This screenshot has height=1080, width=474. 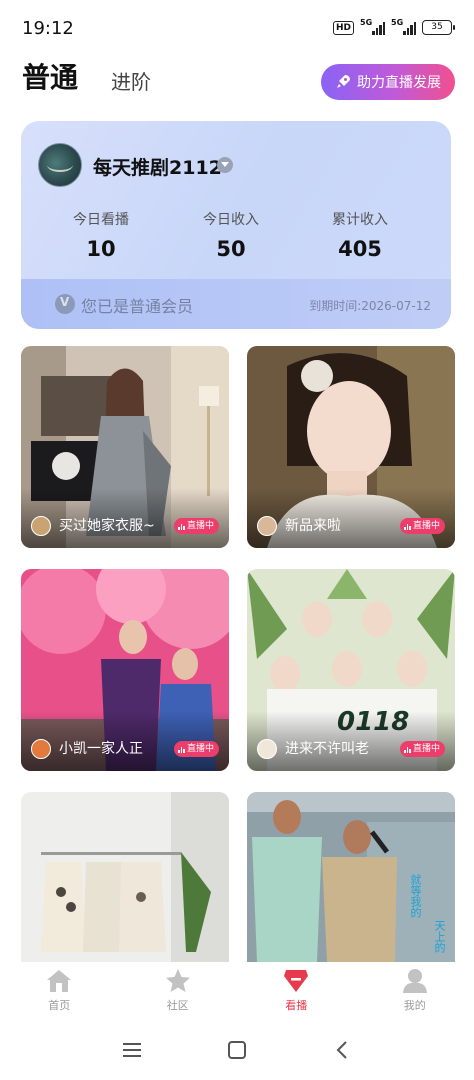 I want to click on chevron-down-icon, so click(x=225, y=165).